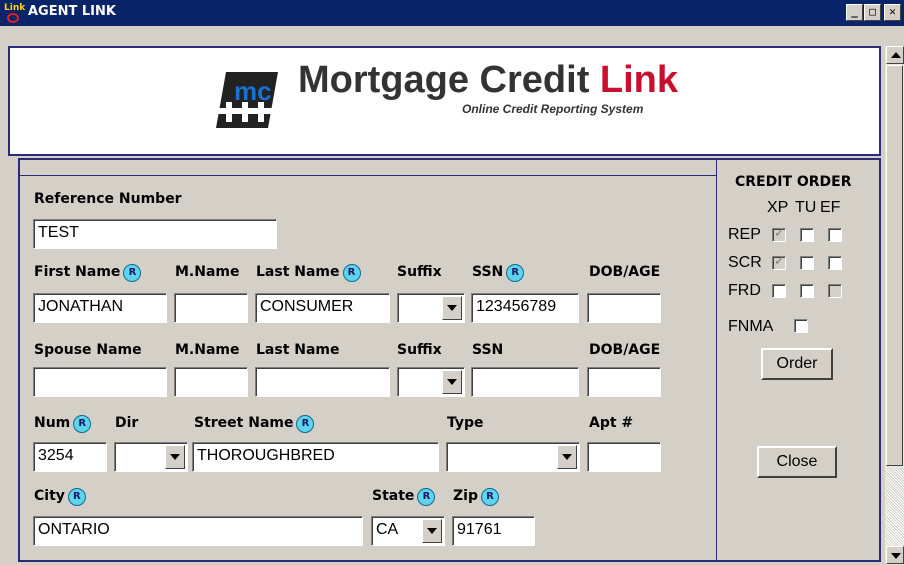  Describe the element at coordinates (298, 272) in the screenshot. I see `last-name-label-text: Last Name` at that location.